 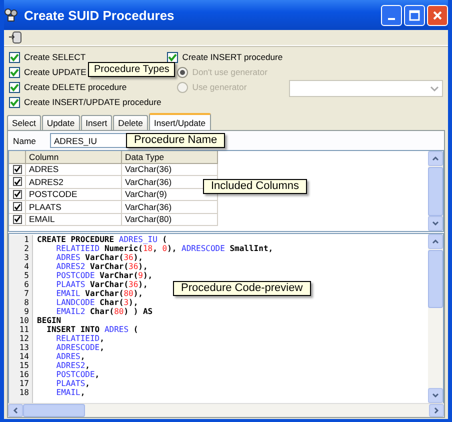 I want to click on line-number: 16, so click(x=23, y=374).